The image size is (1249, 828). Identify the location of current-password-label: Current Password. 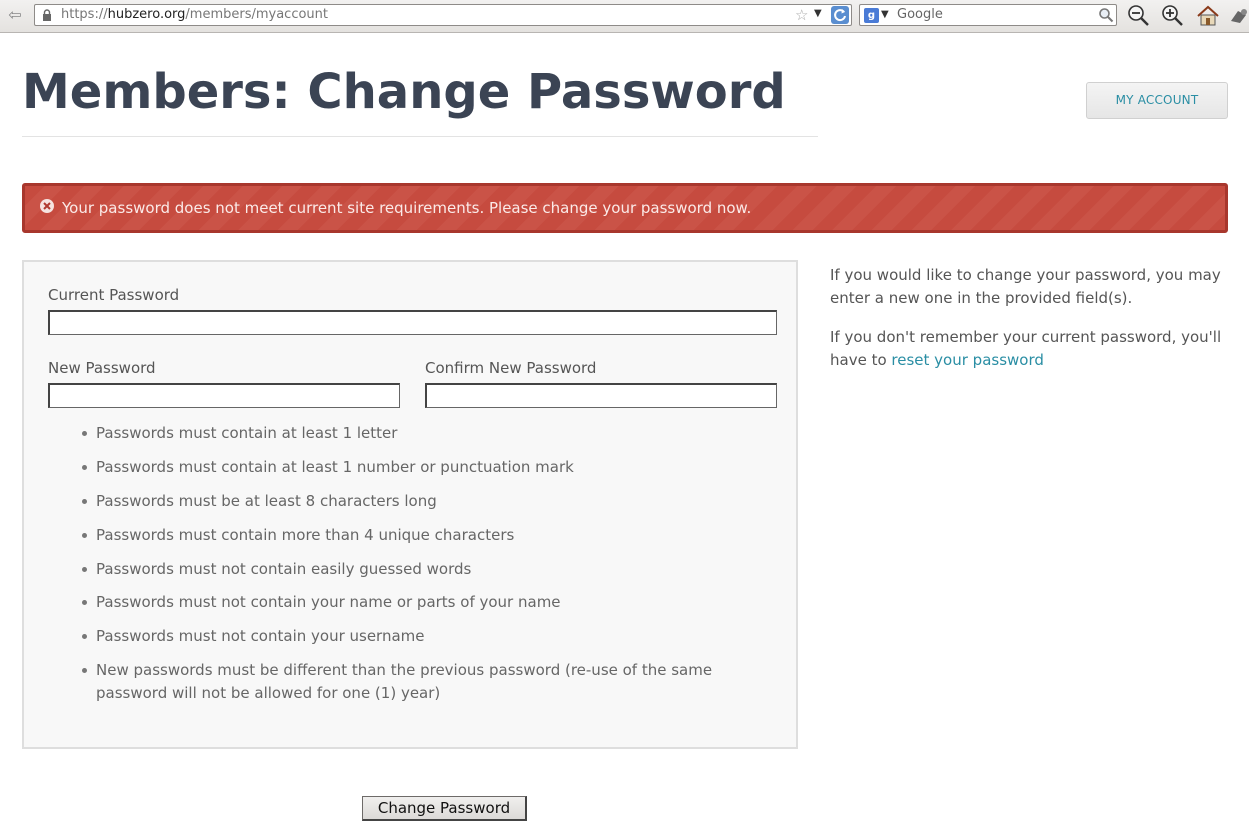
(114, 295).